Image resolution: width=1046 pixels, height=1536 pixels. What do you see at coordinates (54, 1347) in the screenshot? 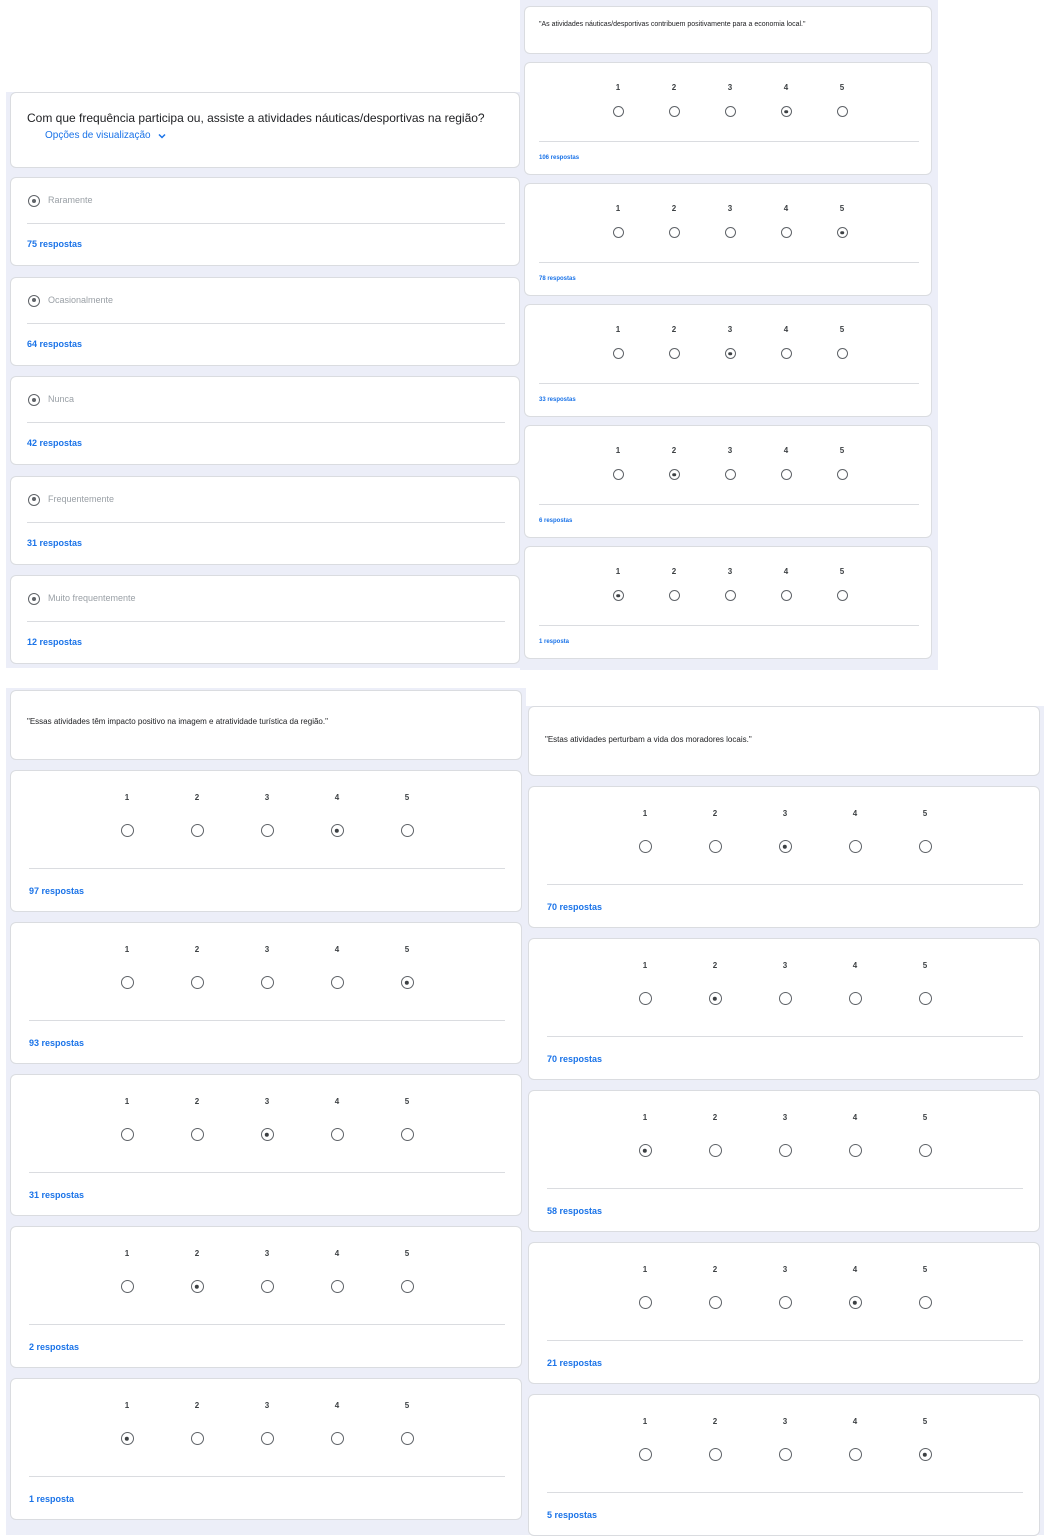
I see `response-count: 2 respostas` at bounding box center [54, 1347].